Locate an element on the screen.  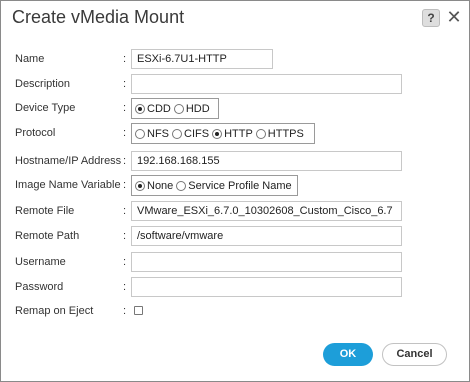
hostname-row: Hostname/IP Address : 192.168.168.155 is located at coordinates (235, 162).